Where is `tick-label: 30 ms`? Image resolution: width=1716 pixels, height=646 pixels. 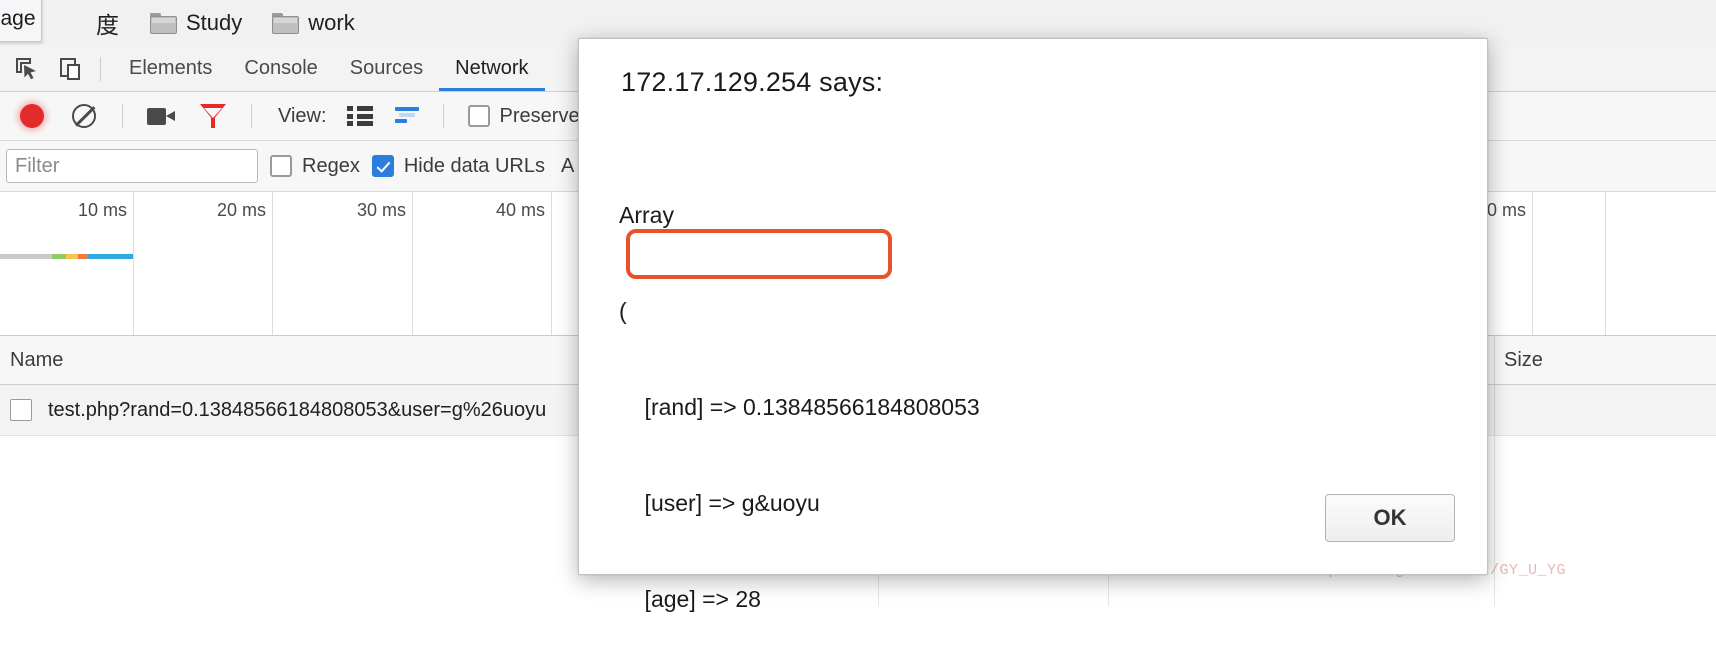
tick-label: 30 ms is located at coordinates (381, 210).